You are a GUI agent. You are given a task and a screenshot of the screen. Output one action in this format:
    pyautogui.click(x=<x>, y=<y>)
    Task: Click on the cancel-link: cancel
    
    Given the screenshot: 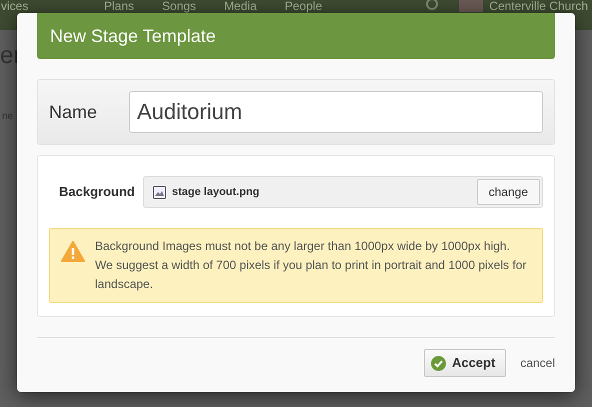 What is the action you would take?
    pyautogui.click(x=537, y=363)
    